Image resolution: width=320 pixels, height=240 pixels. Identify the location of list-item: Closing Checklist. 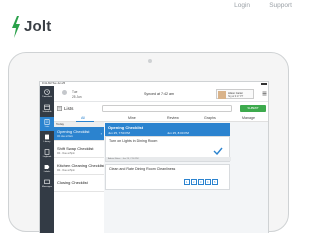
(79, 185).